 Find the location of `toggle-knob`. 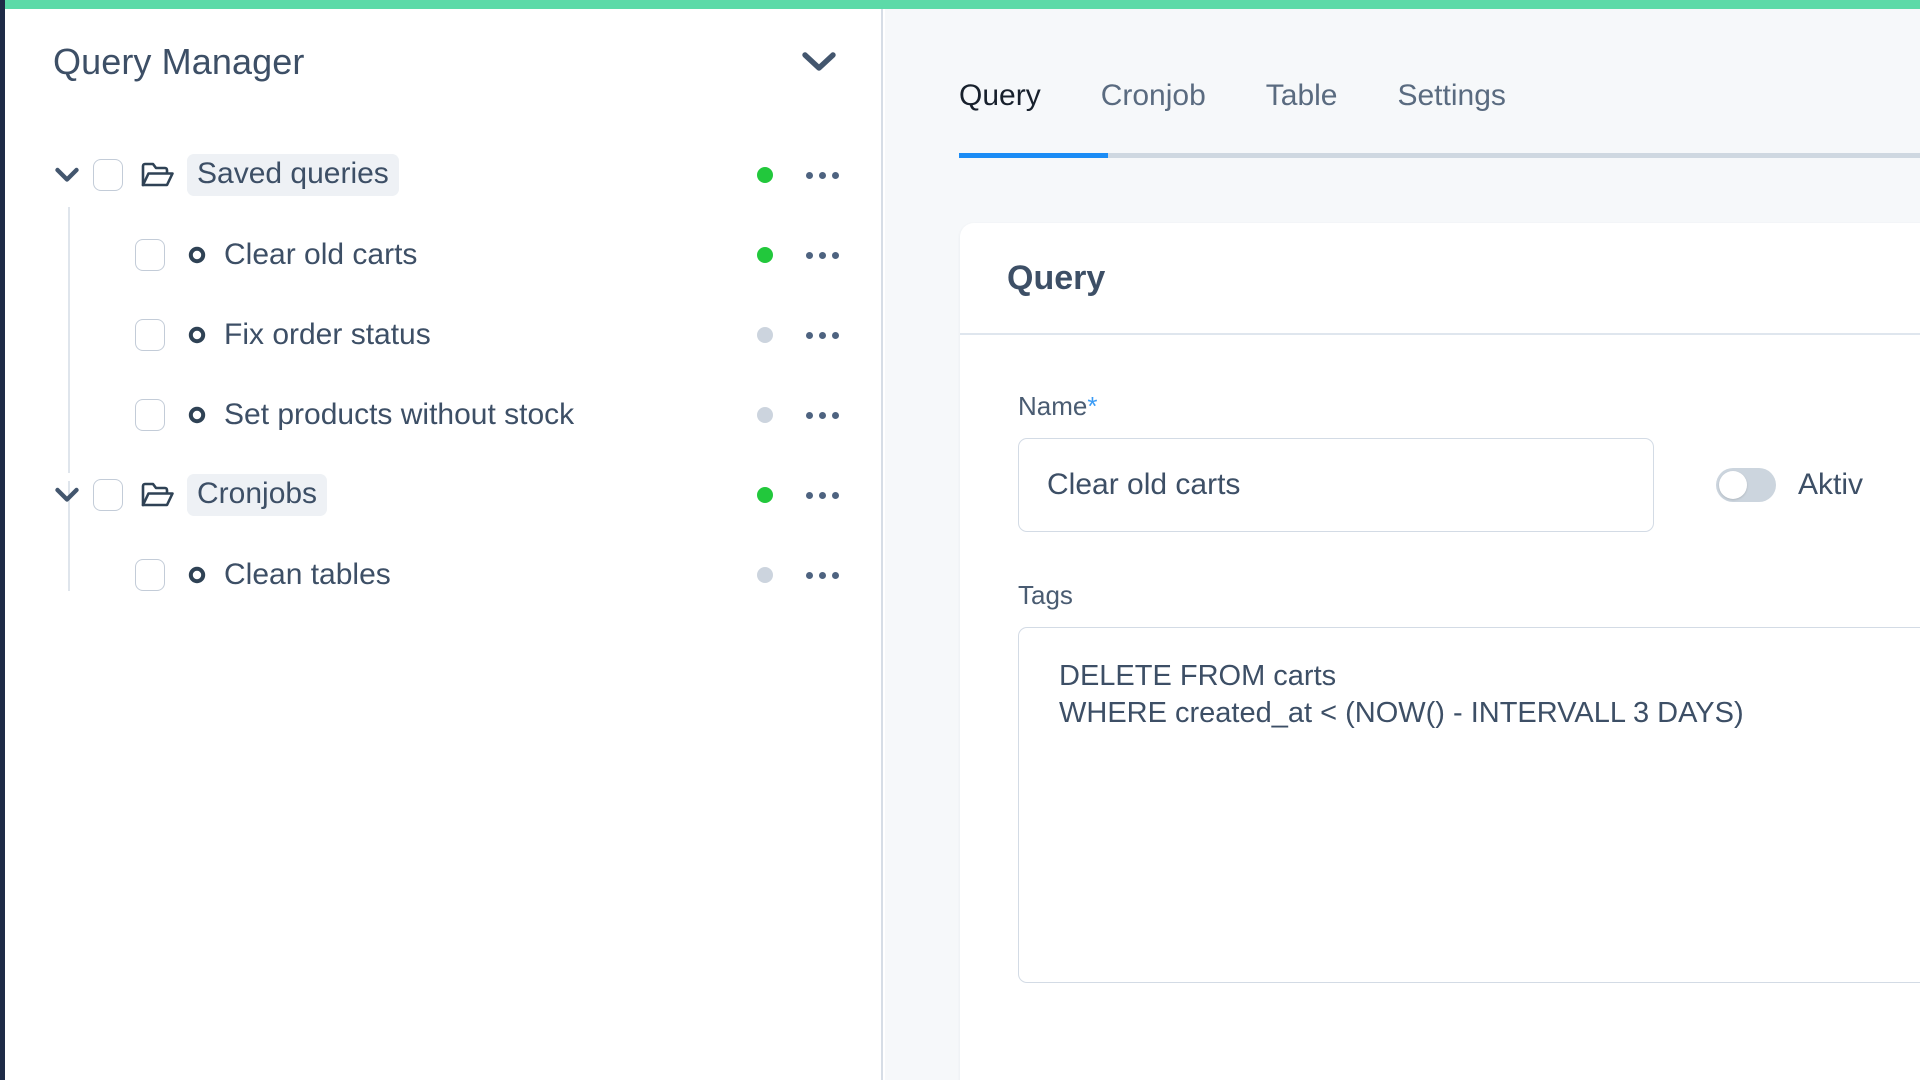

toggle-knob is located at coordinates (1733, 485).